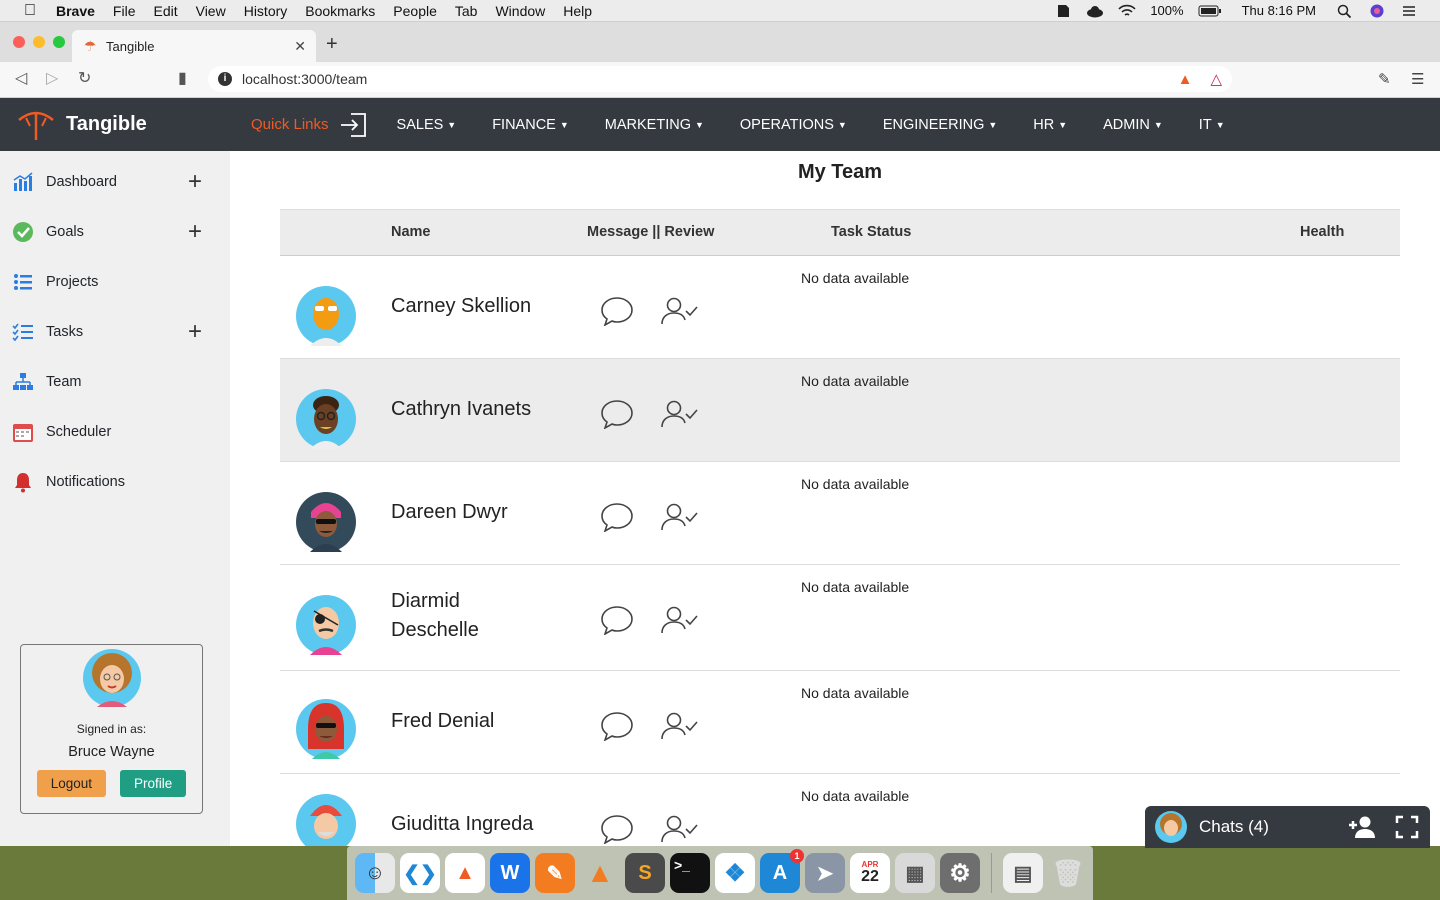 Image resolution: width=1440 pixels, height=900 pixels. Describe the element at coordinates (471, 306) in the screenshot. I see `member-name: Carney Skellion` at that location.